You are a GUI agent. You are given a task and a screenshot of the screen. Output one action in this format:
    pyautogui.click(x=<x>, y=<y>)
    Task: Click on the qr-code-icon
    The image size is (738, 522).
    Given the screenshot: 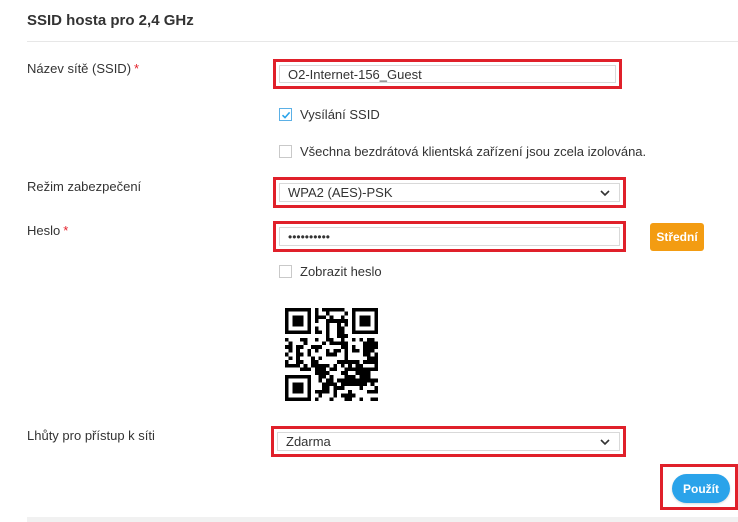 What is the action you would take?
    pyautogui.click(x=331, y=354)
    